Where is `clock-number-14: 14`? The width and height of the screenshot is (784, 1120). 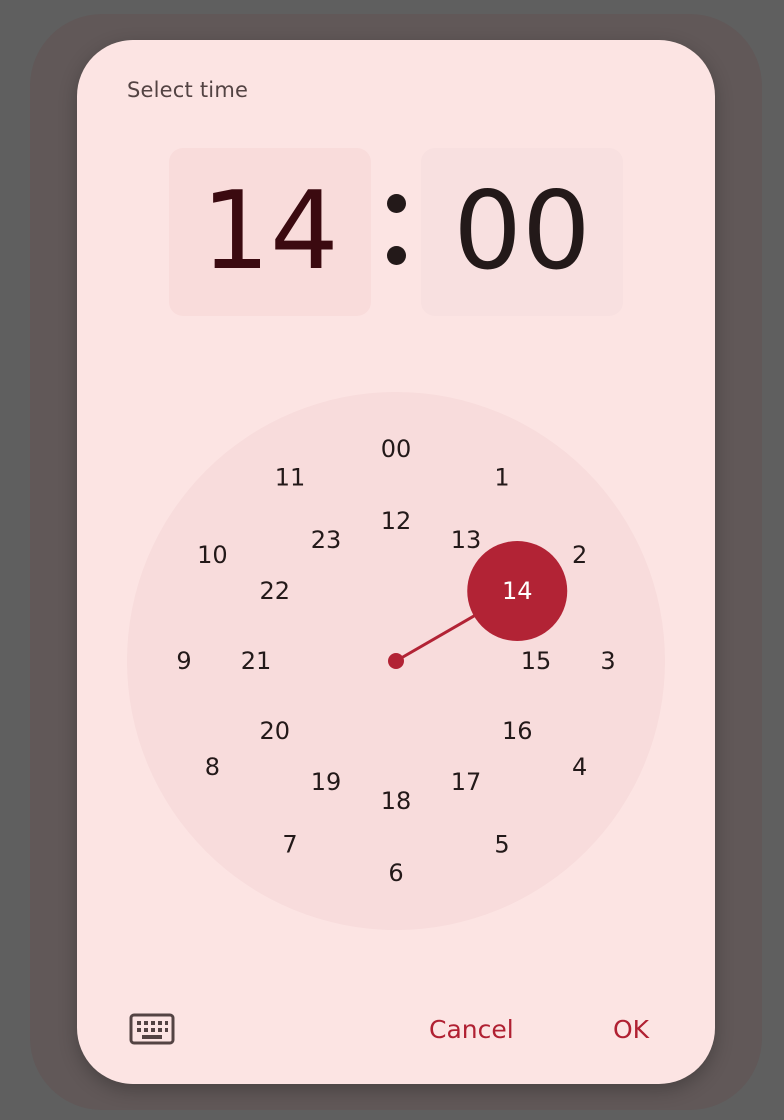
clock-number-14: 14 is located at coordinates (517, 591).